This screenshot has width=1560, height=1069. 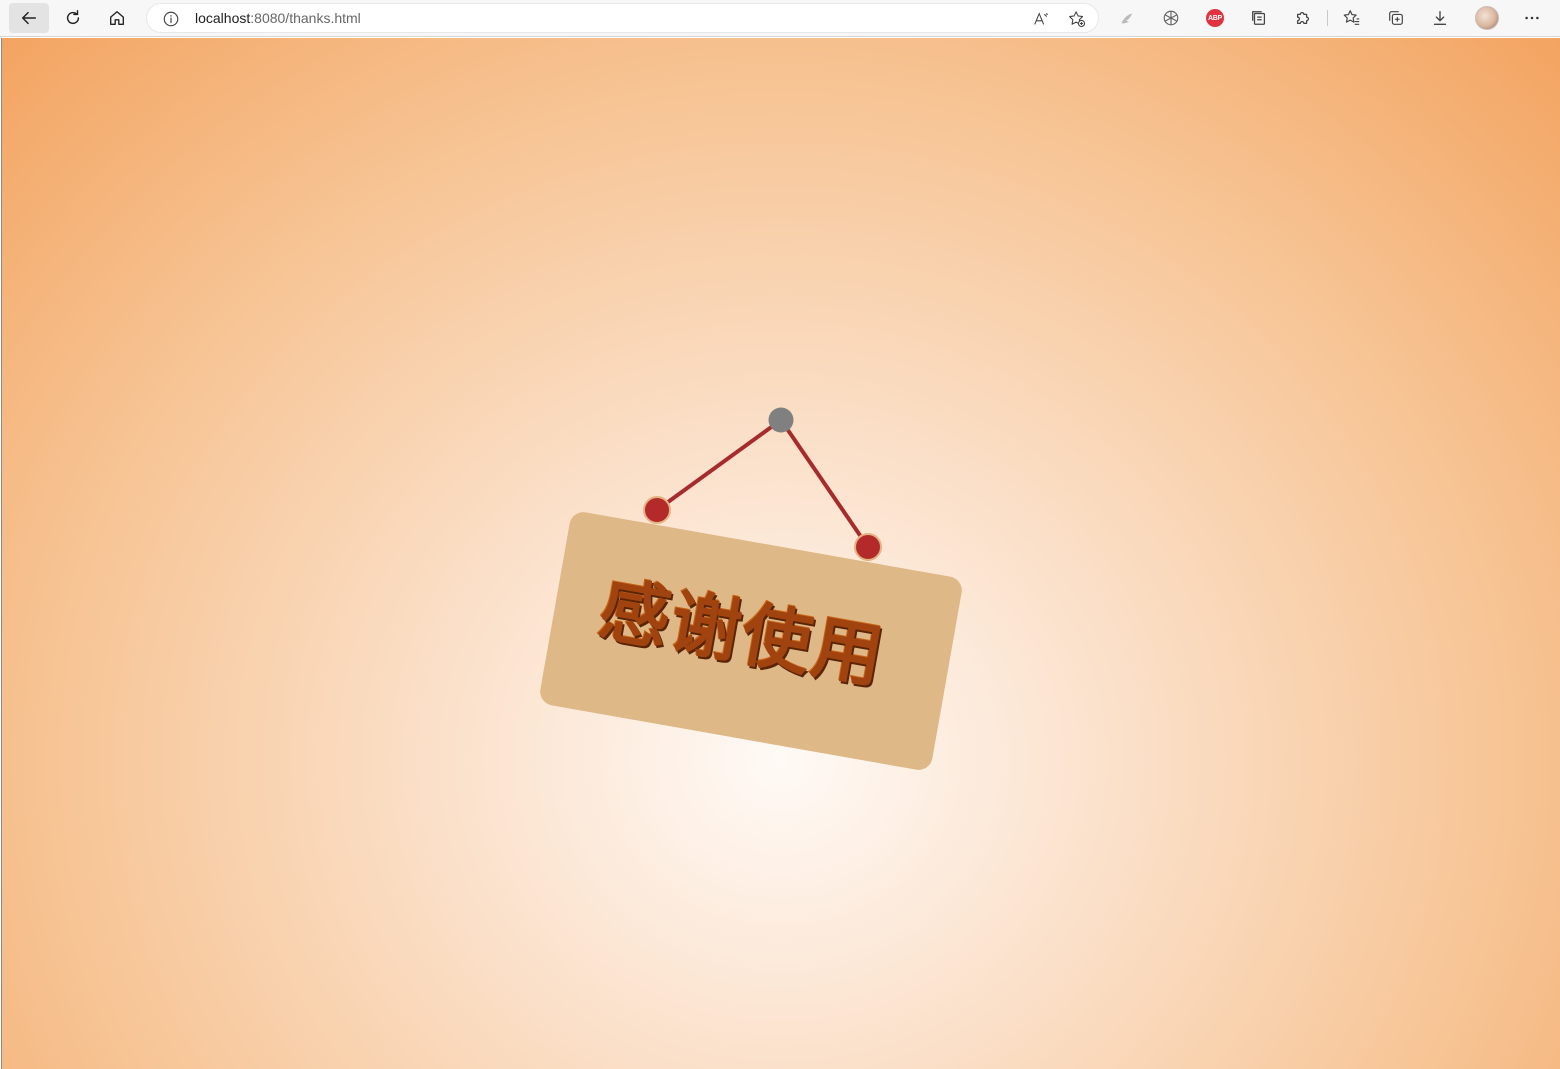 What do you see at coordinates (781, 420) in the screenshot?
I see `nail` at bounding box center [781, 420].